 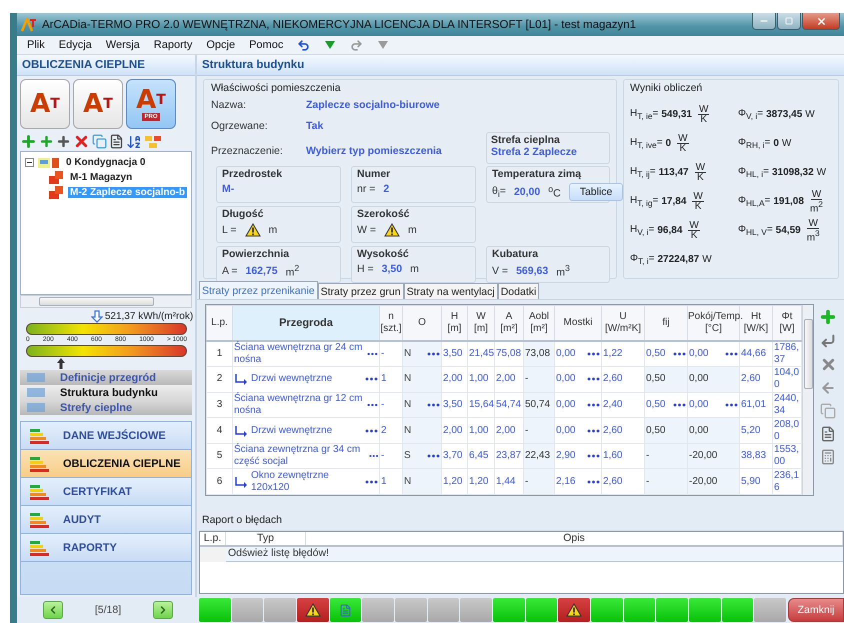 I want to click on undo-icon, so click(x=303, y=45).